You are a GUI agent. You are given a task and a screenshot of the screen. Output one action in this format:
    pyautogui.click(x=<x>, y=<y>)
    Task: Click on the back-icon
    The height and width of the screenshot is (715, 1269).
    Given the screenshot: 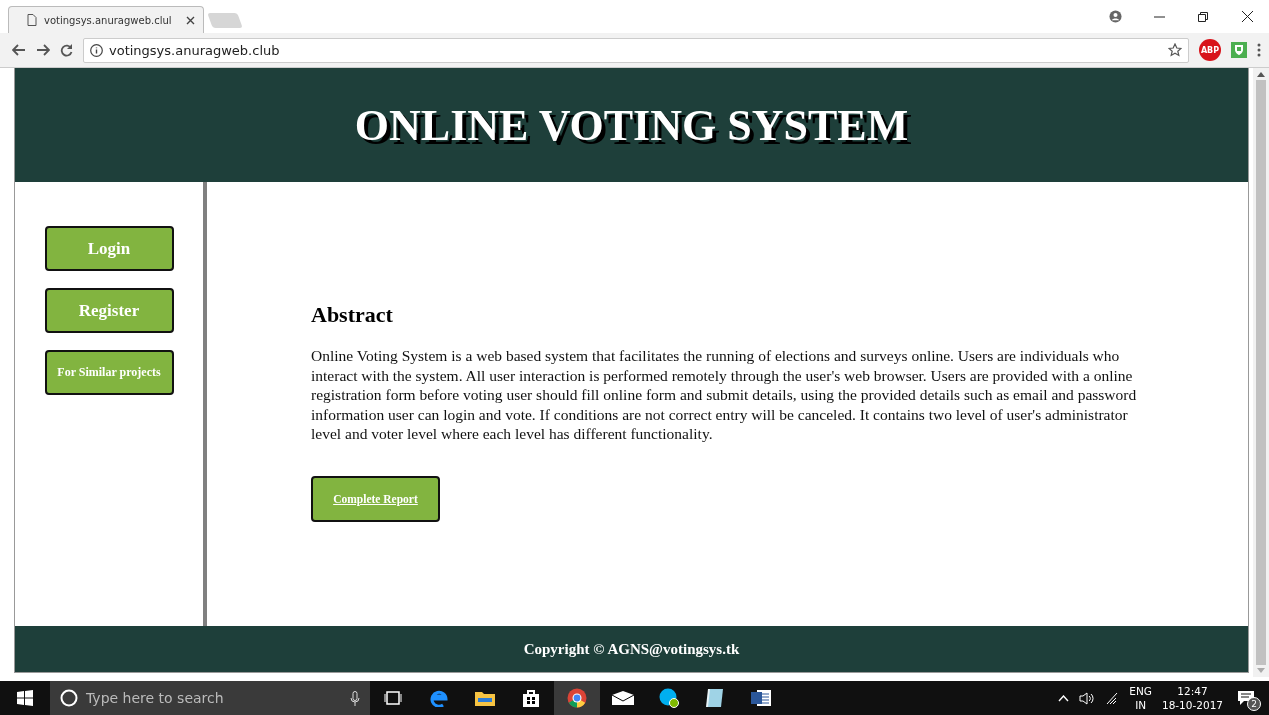 What is the action you would take?
    pyautogui.click(x=19, y=50)
    